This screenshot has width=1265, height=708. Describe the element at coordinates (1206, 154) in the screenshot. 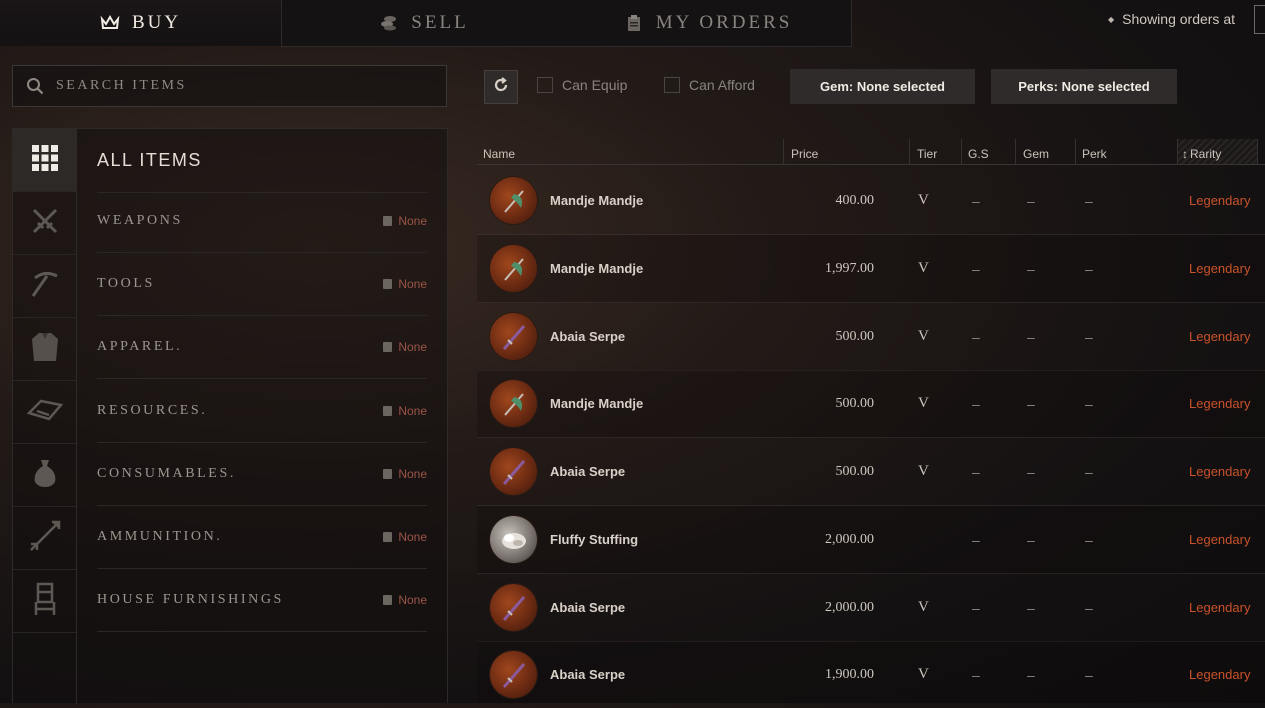

I see `column-header-rarity-label: Rarity` at that location.